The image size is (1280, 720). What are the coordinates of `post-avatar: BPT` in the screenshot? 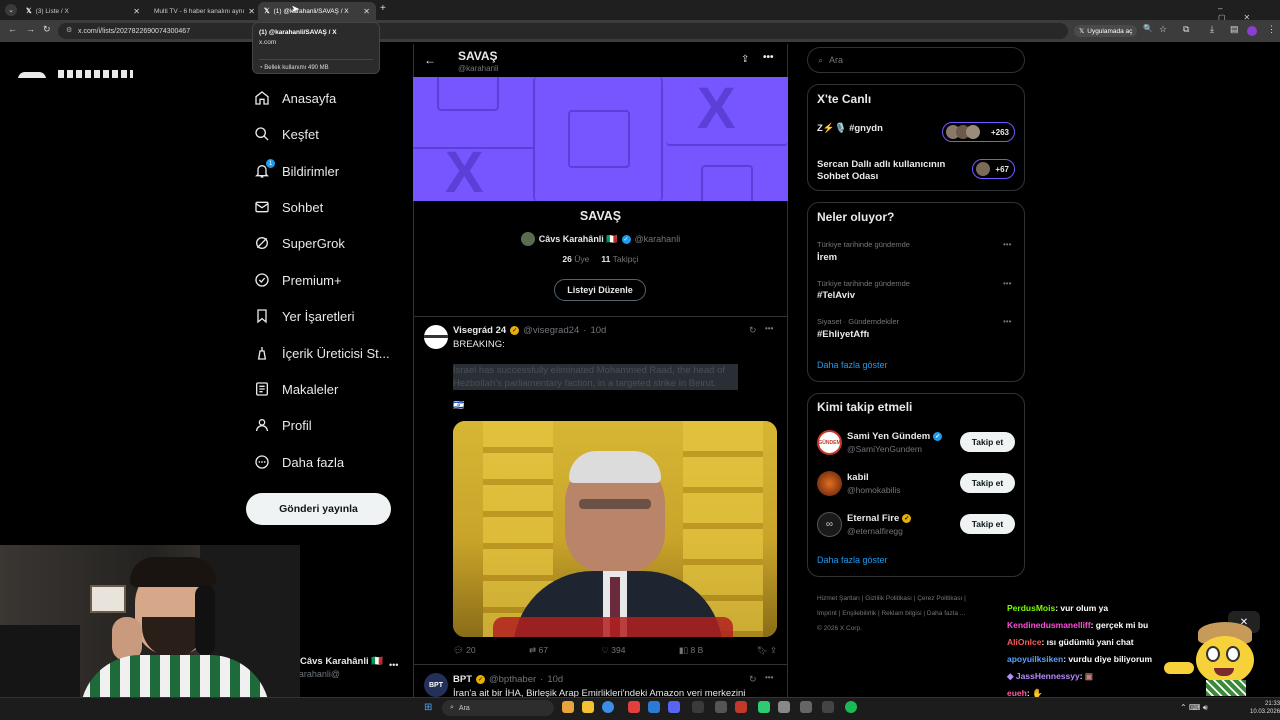 It's located at (436, 685).